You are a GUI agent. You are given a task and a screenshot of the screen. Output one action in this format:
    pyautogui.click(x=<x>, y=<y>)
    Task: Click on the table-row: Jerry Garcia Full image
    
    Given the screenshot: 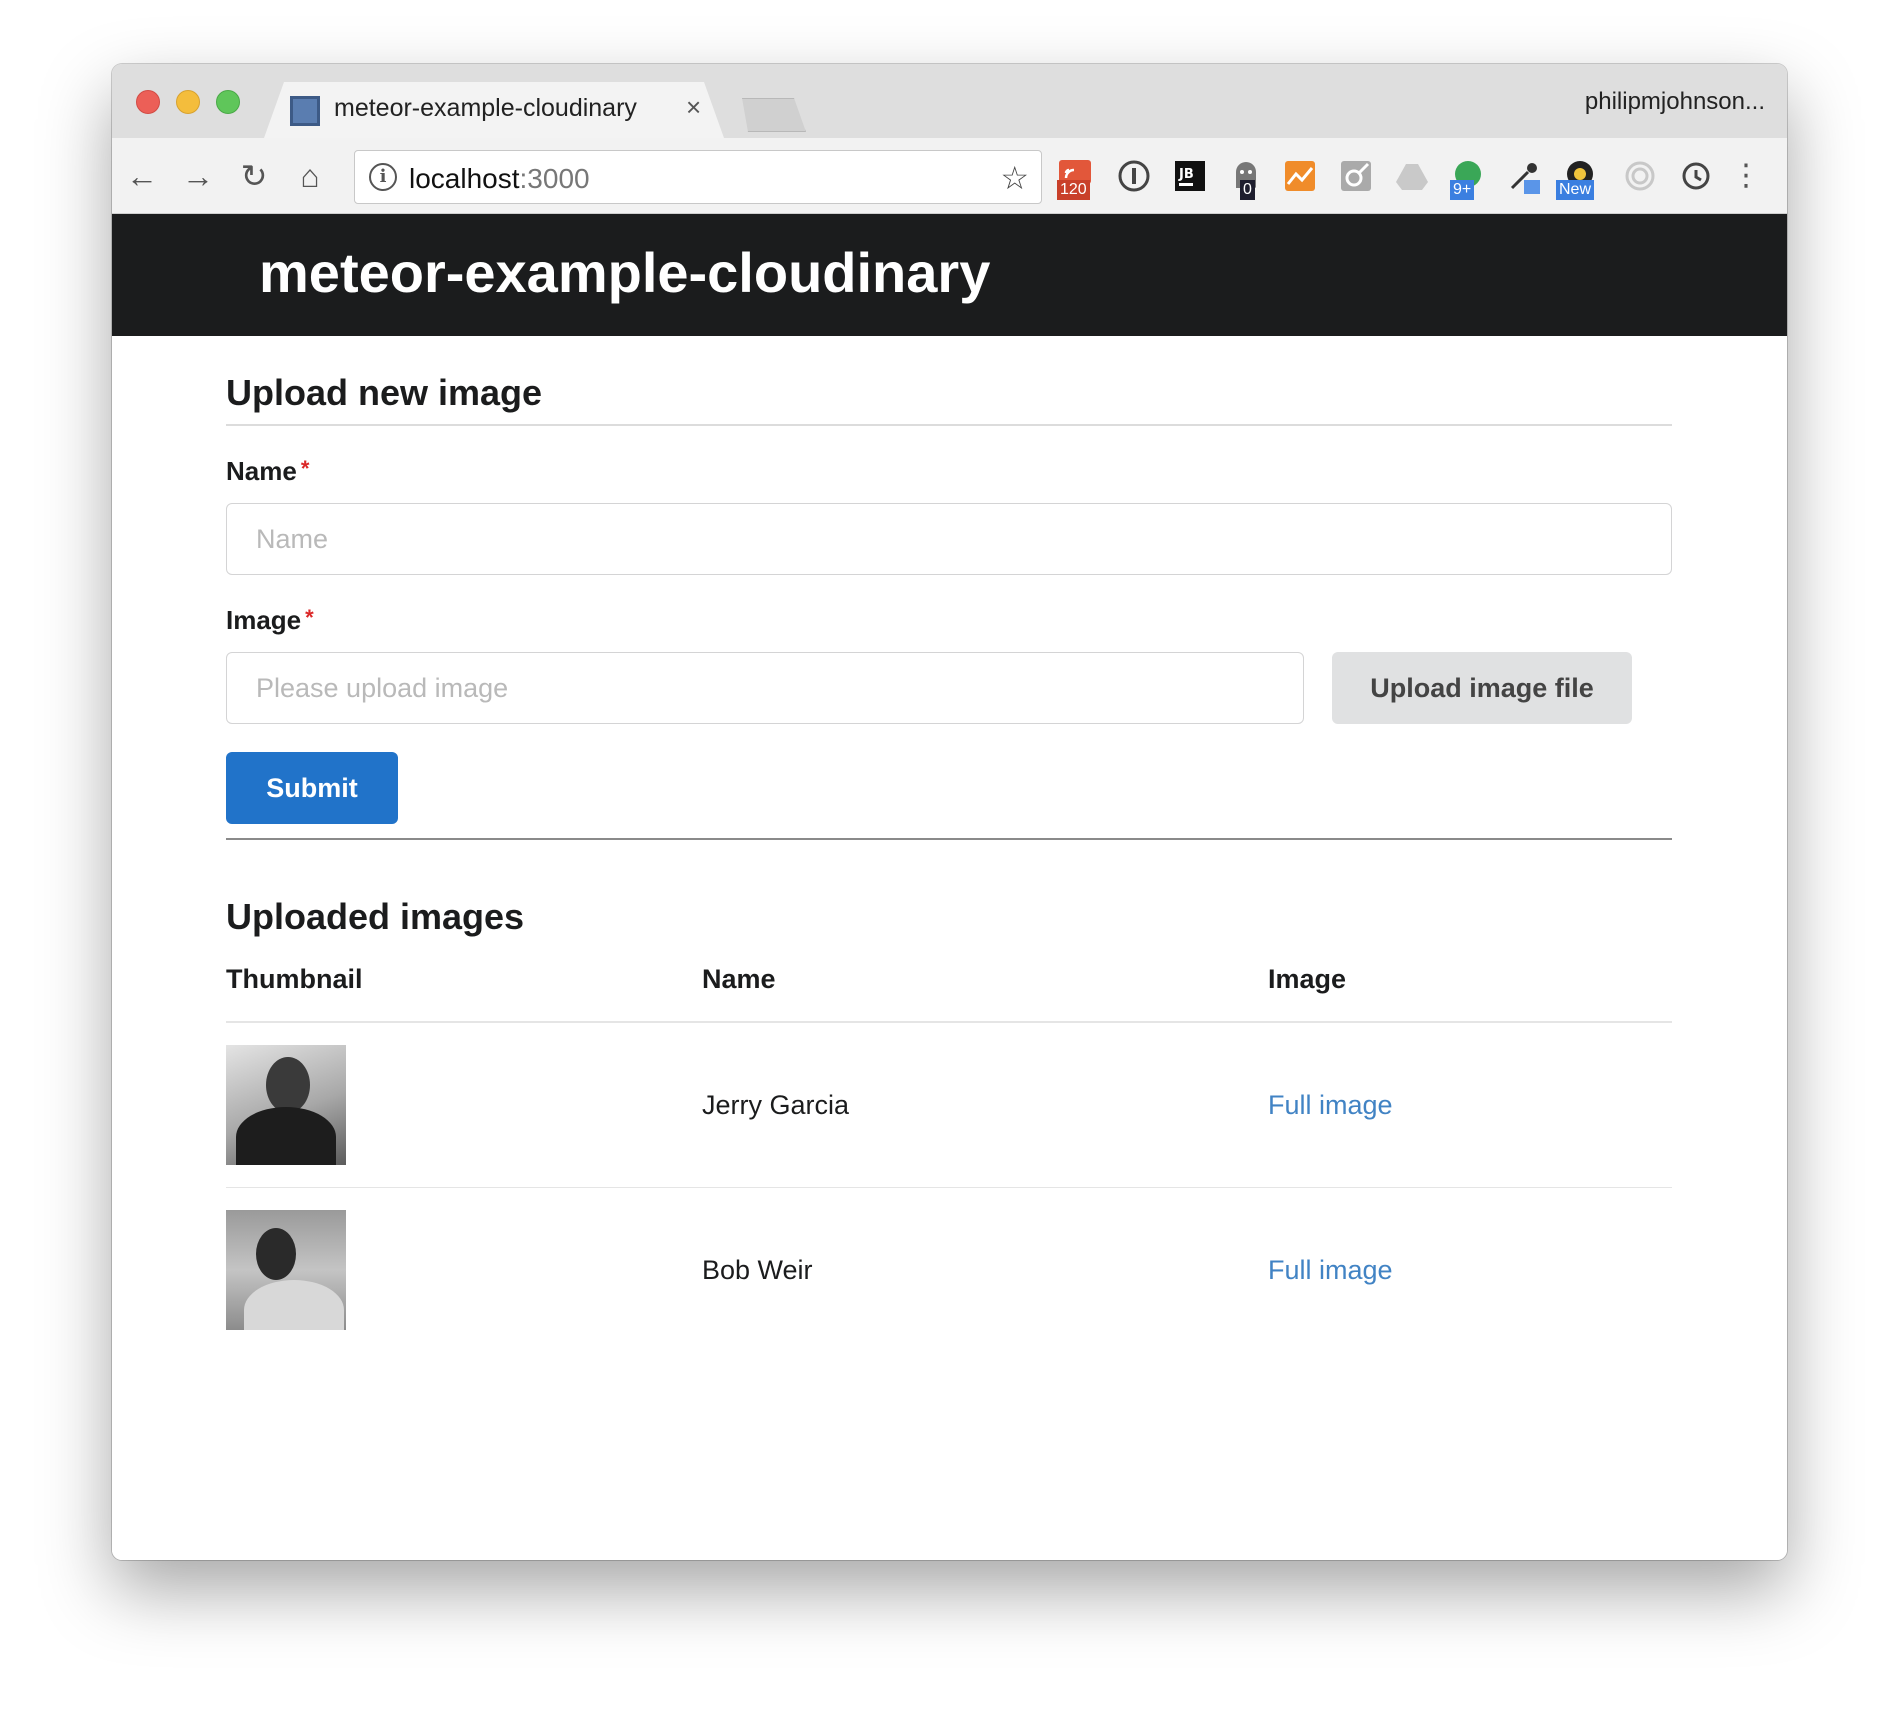 What is the action you would take?
    pyautogui.click(x=949, y=1105)
    